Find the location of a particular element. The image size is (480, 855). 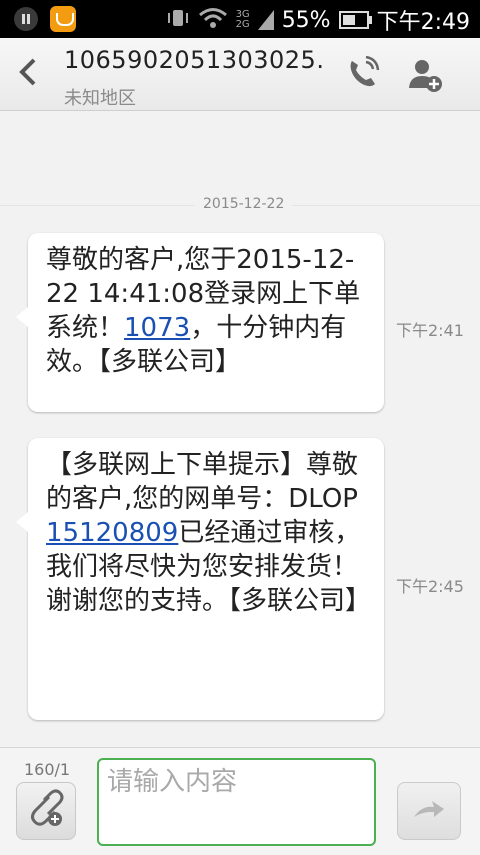

attach-button is located at coordinates (46, 811).